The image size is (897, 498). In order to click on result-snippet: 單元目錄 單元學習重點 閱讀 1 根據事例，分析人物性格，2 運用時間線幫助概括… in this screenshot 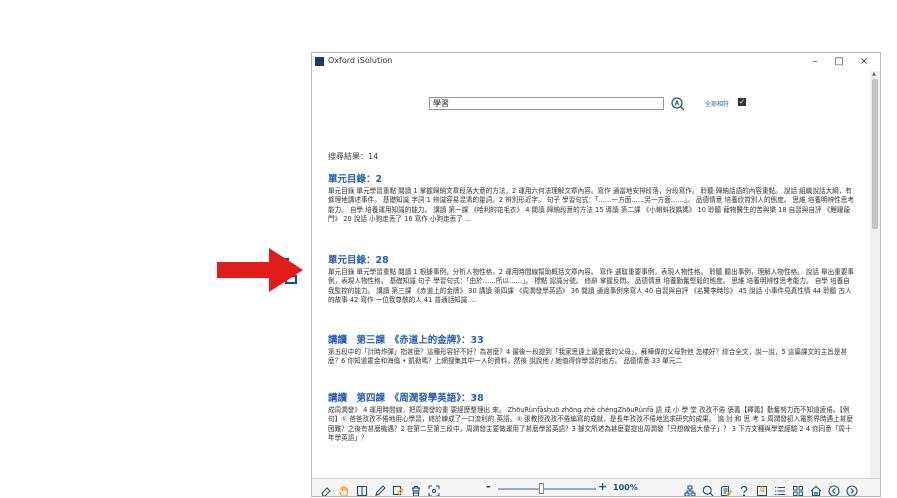, I will do `click(591, 286)`.